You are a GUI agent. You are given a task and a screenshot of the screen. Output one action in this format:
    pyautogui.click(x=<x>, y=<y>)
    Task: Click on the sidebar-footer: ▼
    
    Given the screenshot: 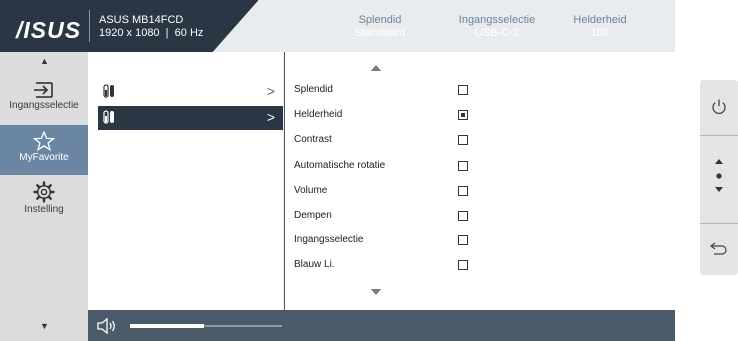 What is the action you would take?
    pyautogui.click(x=44, y=325)
    